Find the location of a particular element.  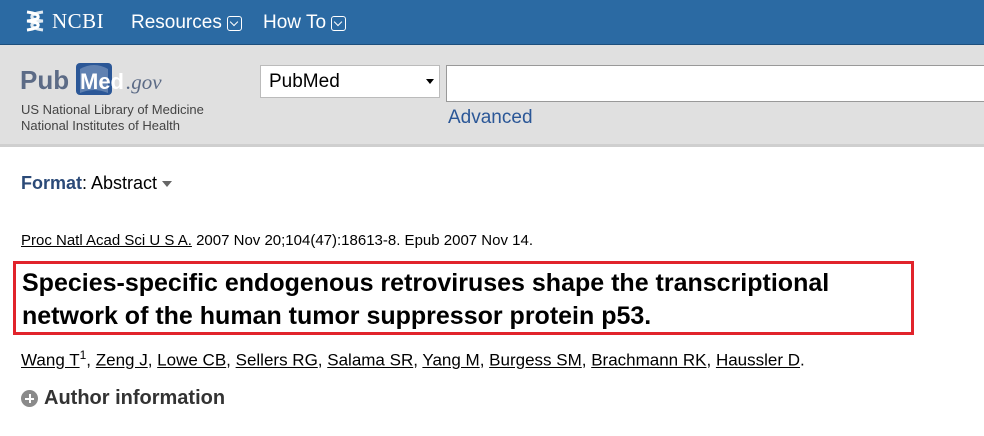

database-select: PubMed is located at coordinates (350, 81).